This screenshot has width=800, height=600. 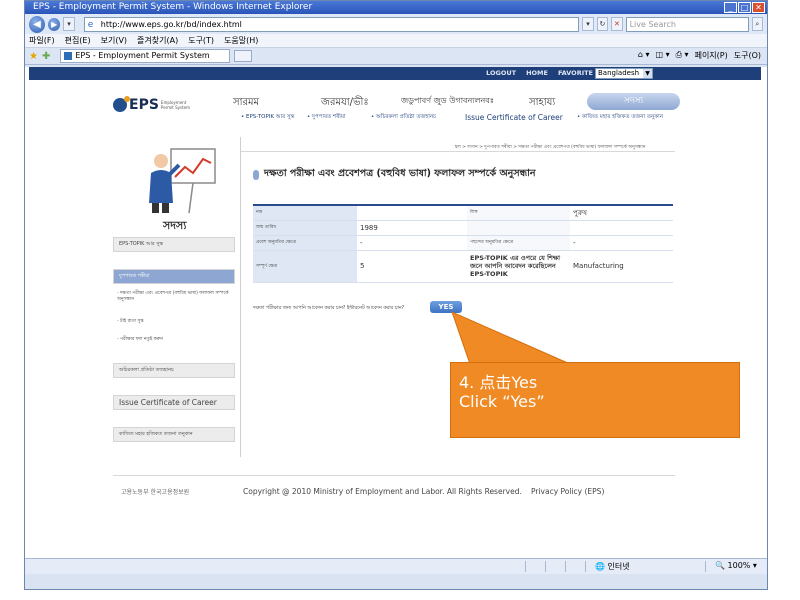 What do you see at coordinates (174, 276) in the screenshot?
I see `left-nav-exam: দুপপাবত শৰীয়া` at bounding box center [174, 276].